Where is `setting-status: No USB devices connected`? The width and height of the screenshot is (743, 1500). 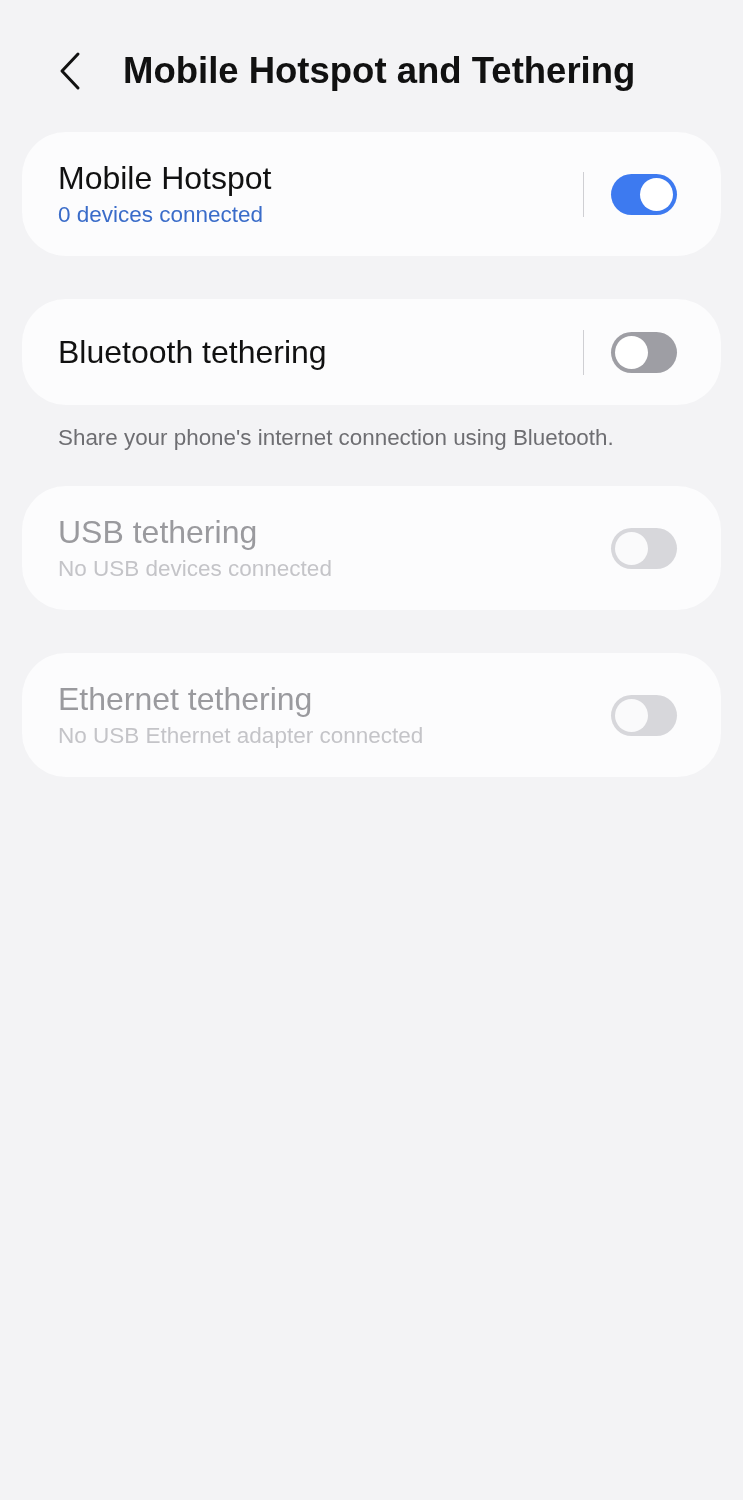
setting-status: No USB devices connected is located at coordinates (195, 569).